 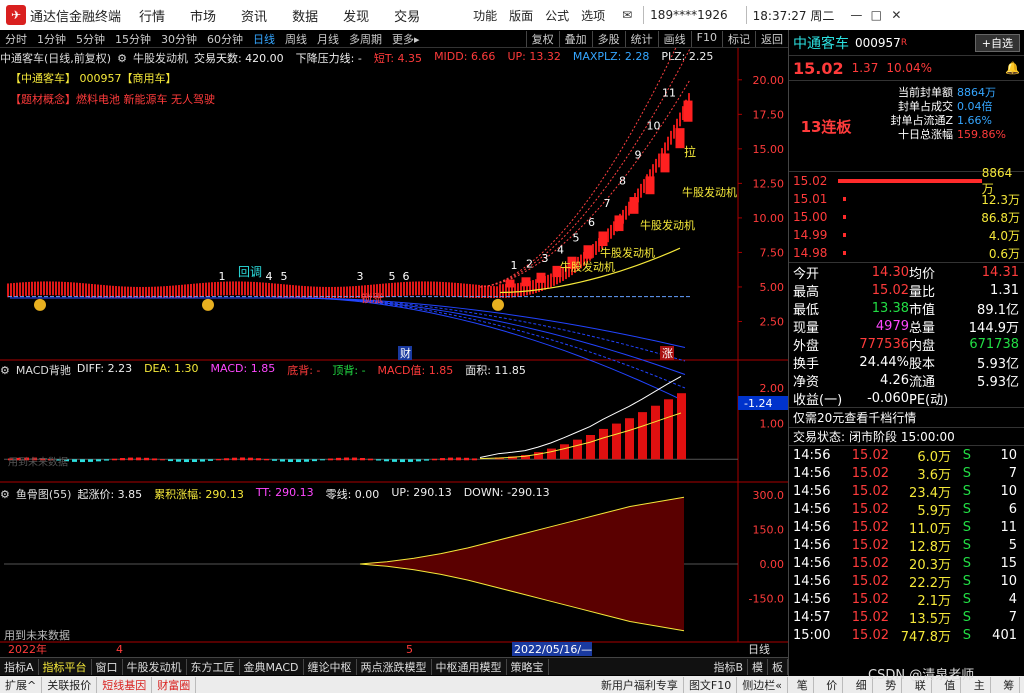 What do you see at coordinates (593, 15) in the screenshot?
I see `func-options: 选项` at bounding box center [593, 15].